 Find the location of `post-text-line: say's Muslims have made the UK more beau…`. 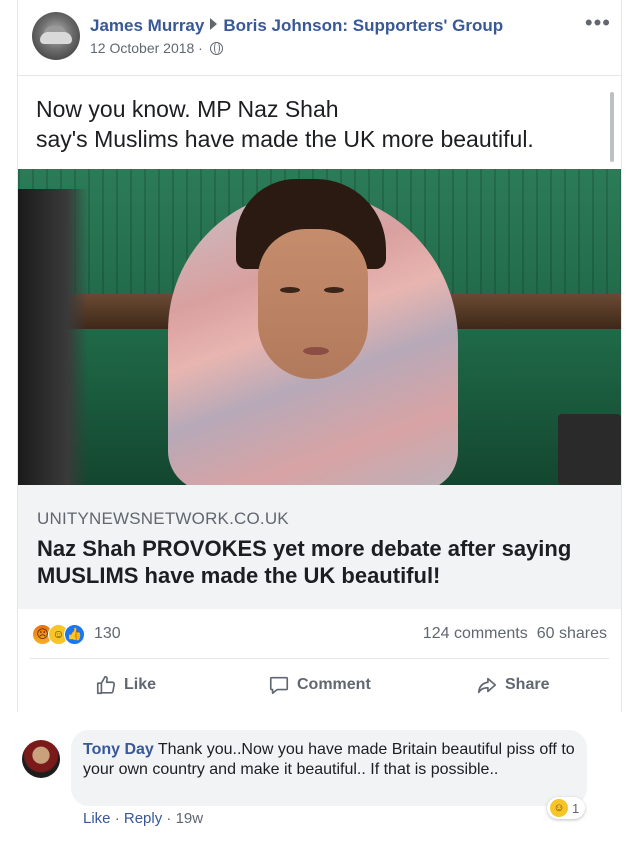

post-text-line: say's Muslims have made the UK more beau… is located at coordinates (285, 139).